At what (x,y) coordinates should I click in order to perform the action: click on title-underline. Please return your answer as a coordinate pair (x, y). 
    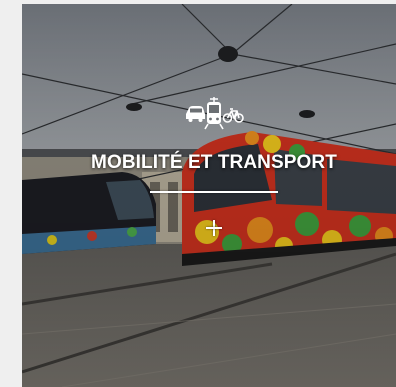
    Looking at the image, I should click on (214, 192).